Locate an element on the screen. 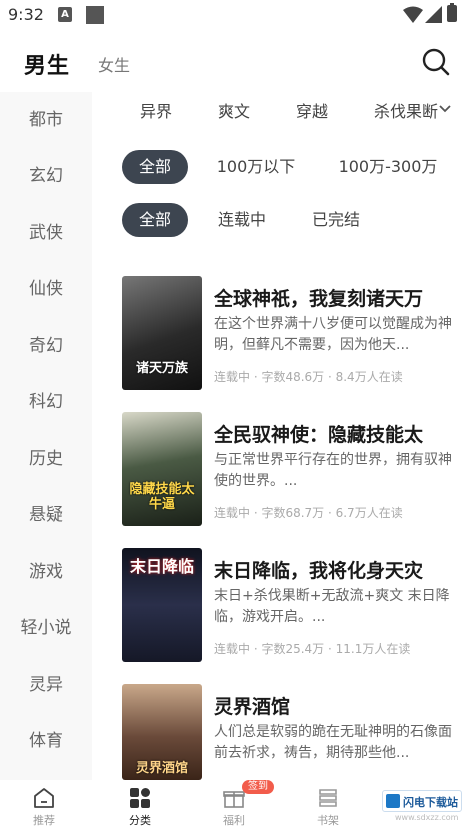  checkin-badge: 签到 is located at coordinates (258, 787).